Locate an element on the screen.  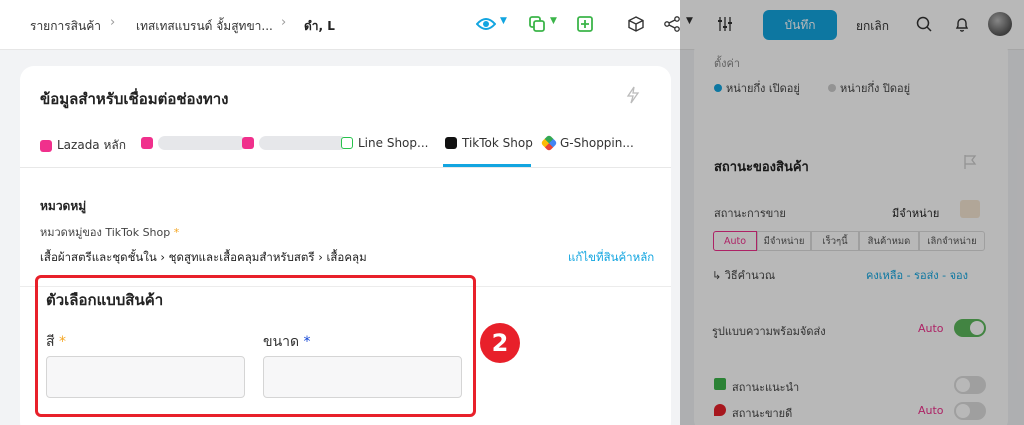
variant-options-title: ตัวเลือกแบบสินค้า is located at coordinates (105, 300).